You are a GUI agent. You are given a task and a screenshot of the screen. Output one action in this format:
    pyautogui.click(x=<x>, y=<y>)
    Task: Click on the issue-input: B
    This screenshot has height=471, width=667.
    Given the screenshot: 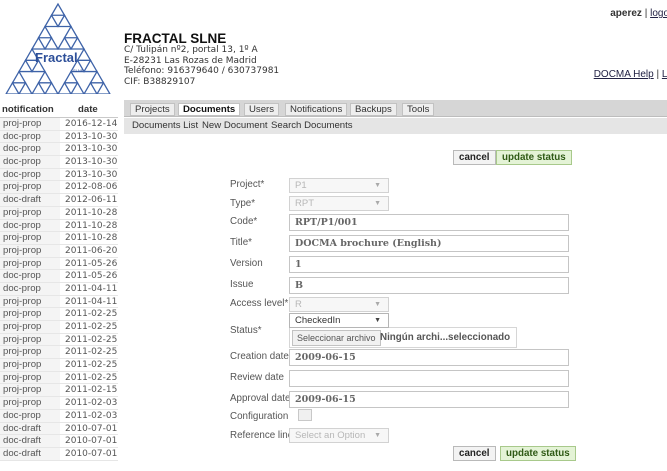 What is the action you would take?
    pyautogui.click(x=429, y=285)
    